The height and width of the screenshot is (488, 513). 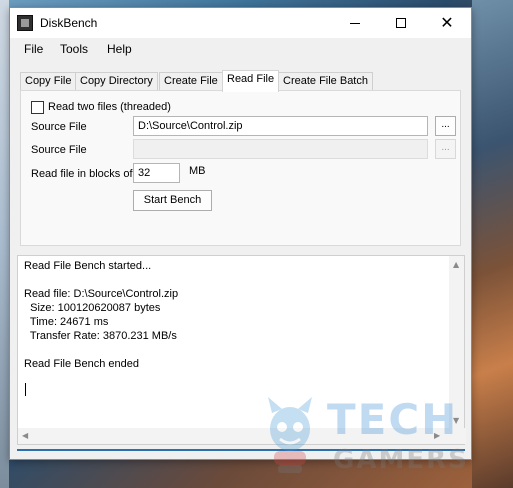 I want to click on desktop-background-right, so click(x=492, y=244).